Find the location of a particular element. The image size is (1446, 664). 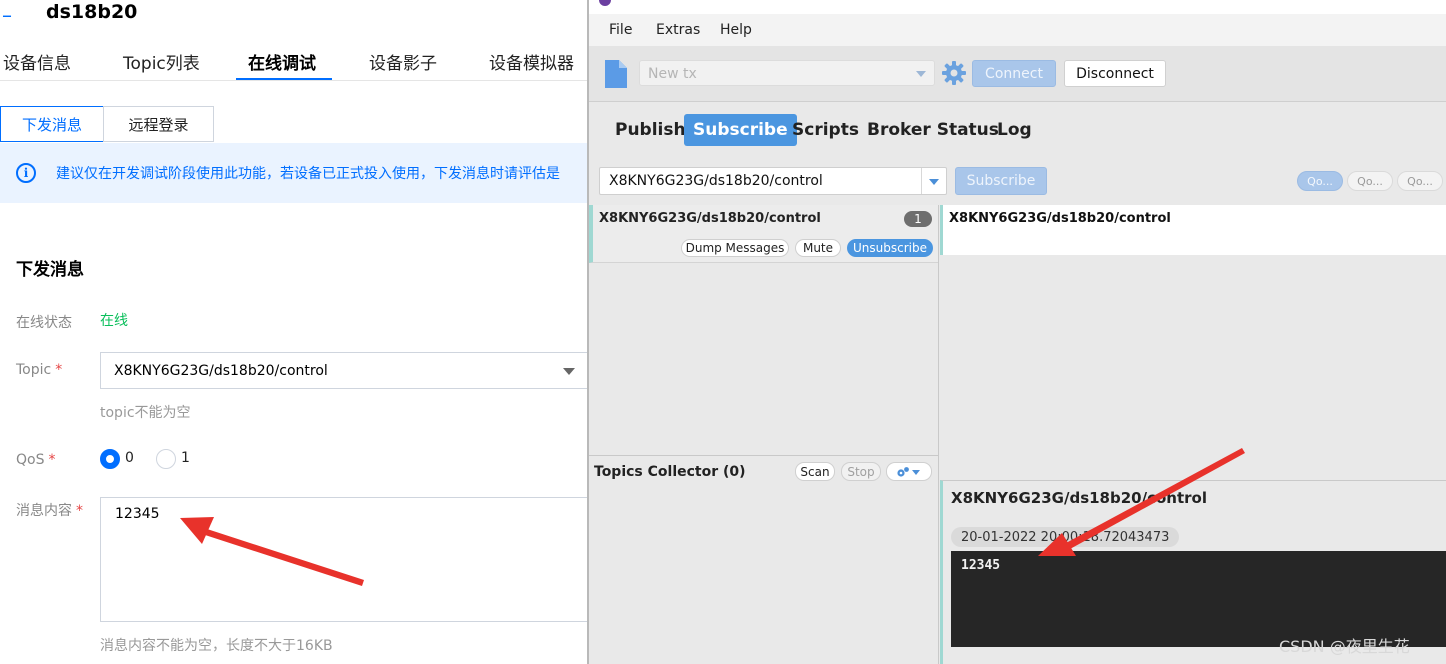

connection-toolbar: New tx Connect Disconnect is located at coordinates (1017, 74).